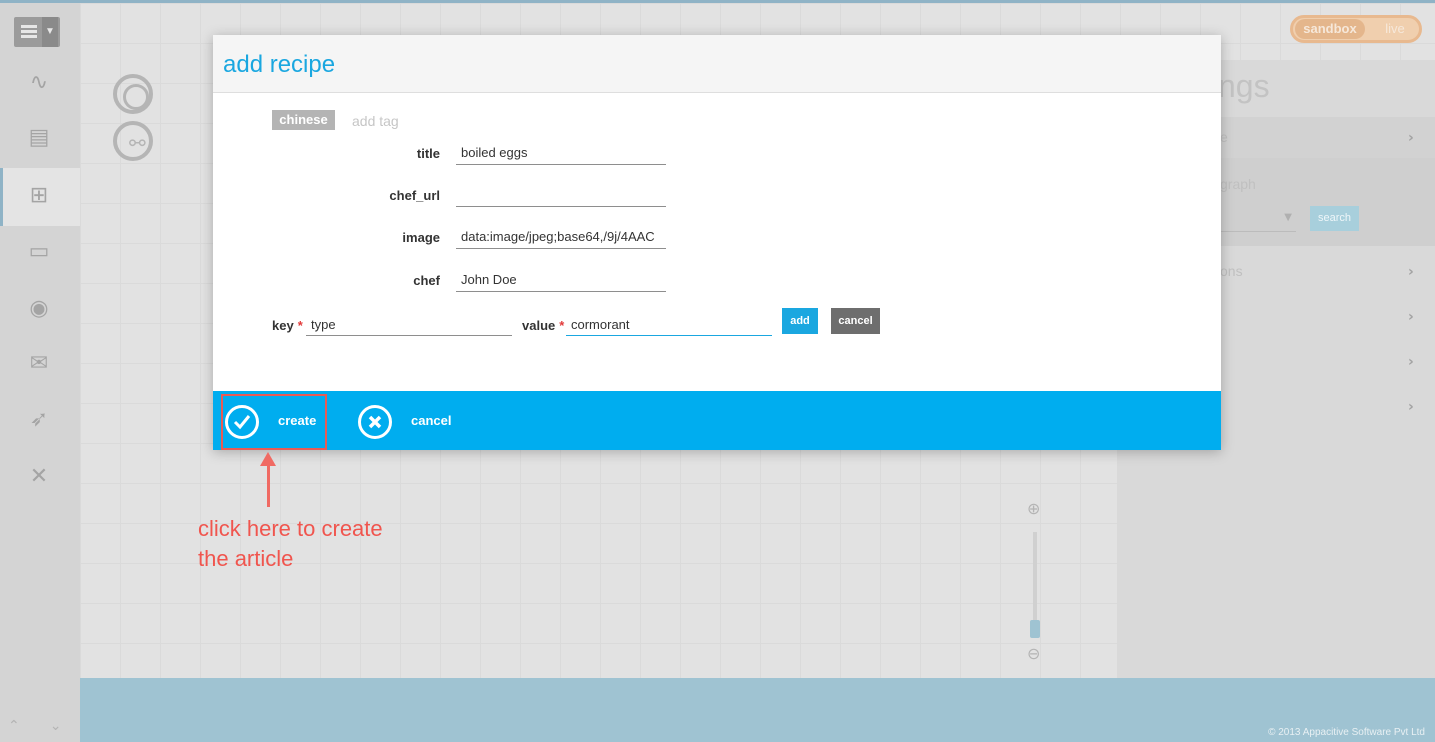 The height and width of the screenshot is (742, 1435). Describe the element at coordinates (561, 237) in the screenshot. I see `image-input` at that location.